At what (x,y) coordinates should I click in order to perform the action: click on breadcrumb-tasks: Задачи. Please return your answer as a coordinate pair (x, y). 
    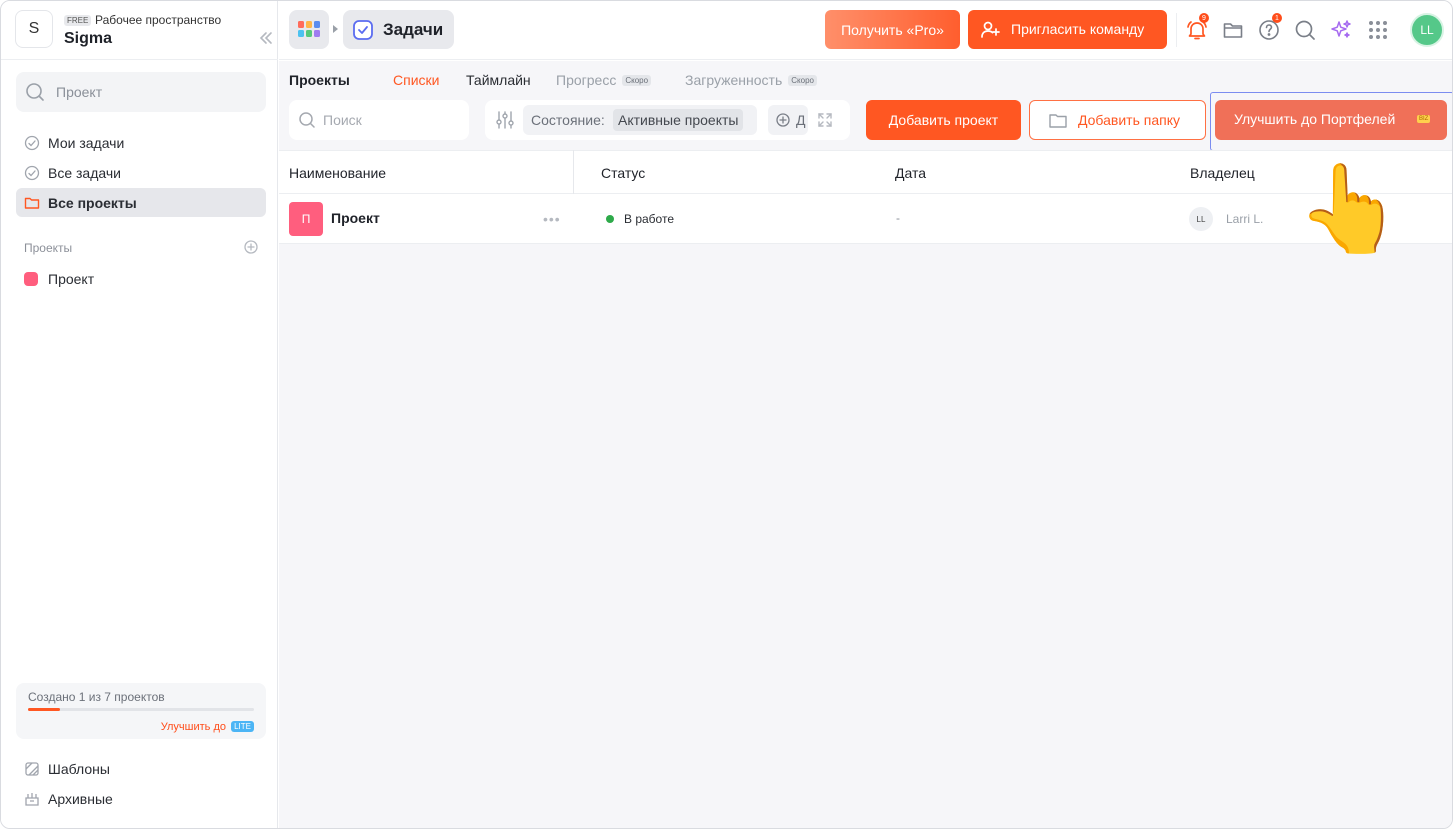
    Looking at the image, I should click on (398, 29).